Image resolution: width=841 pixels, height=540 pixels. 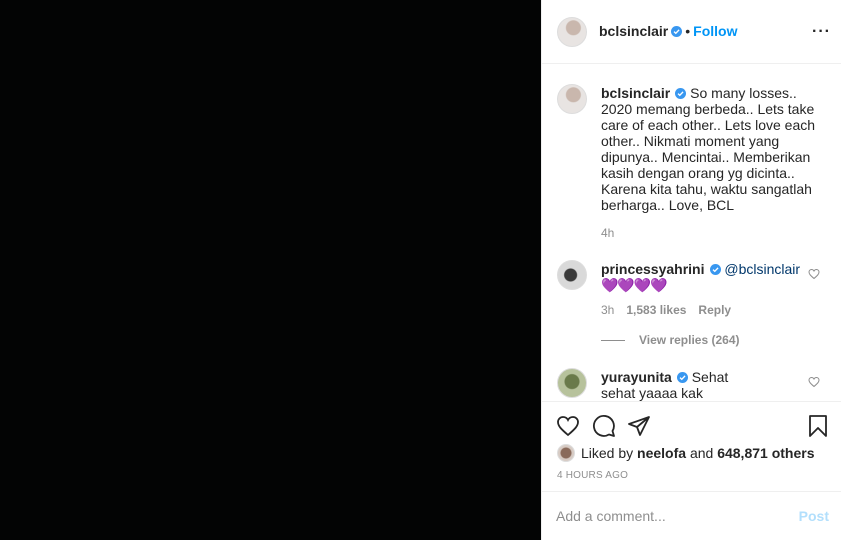 What do you see at coordinates (635, 93) in the screenshot?
I see `caption-username: bclsinclair` at bounding box center [635, 93].